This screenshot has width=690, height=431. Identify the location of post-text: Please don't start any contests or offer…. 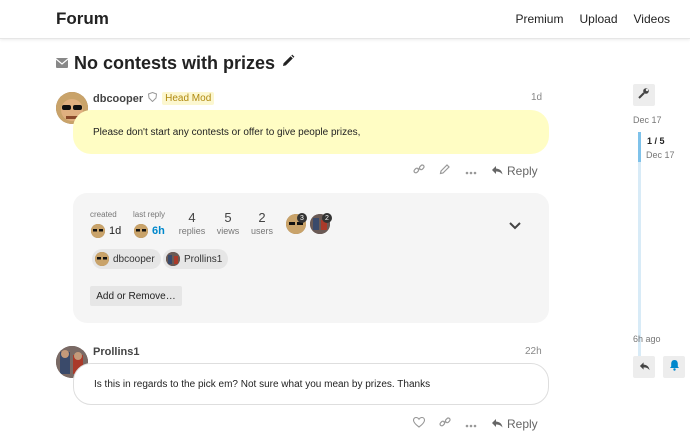
(227, 132).